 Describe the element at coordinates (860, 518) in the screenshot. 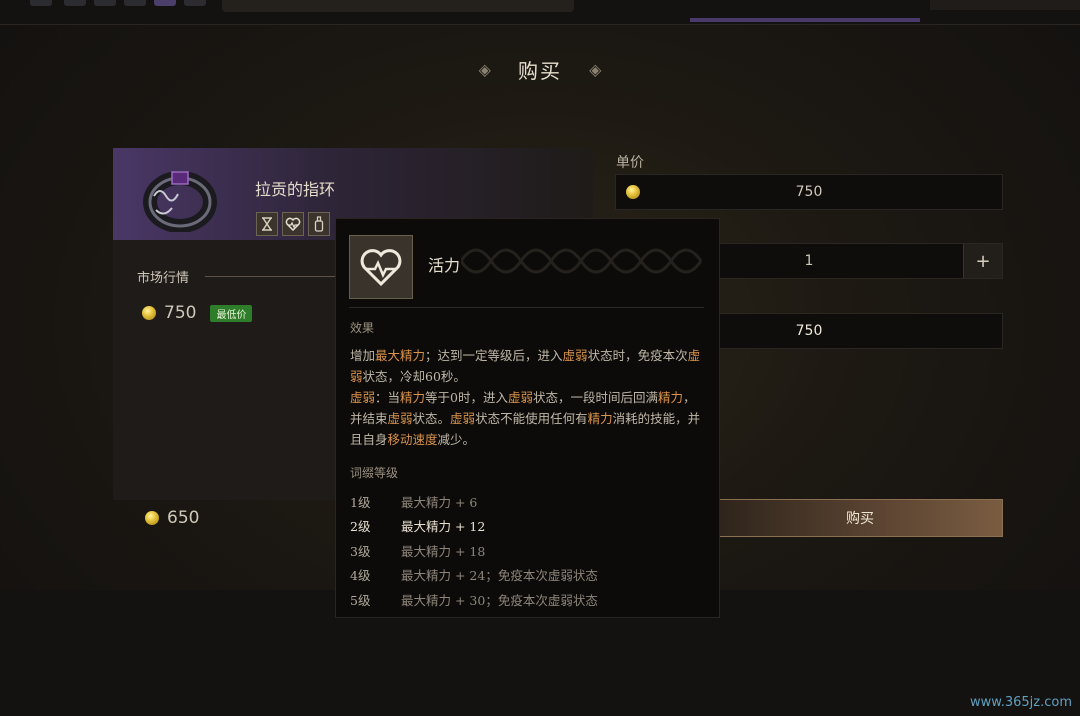

I see `buy-button: 购买` at that location.